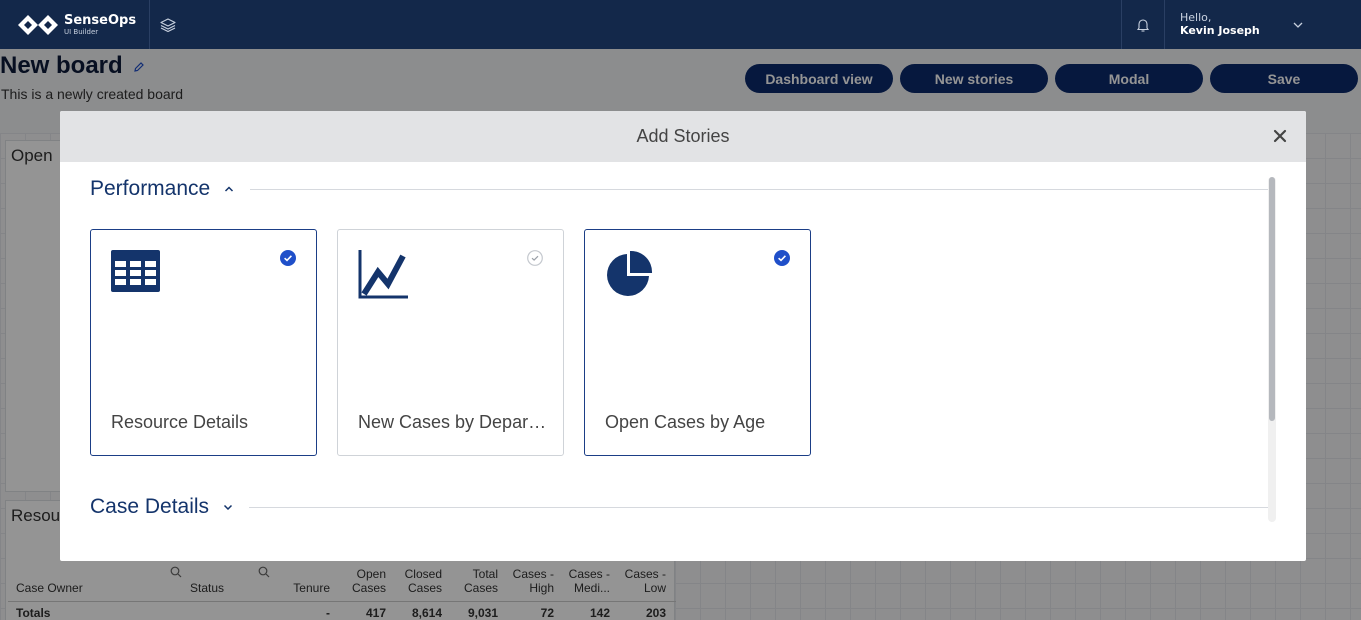 The height and width of the screenshot is (620, 1361). I want to click on pie-chart-icon, so click(630, 273).